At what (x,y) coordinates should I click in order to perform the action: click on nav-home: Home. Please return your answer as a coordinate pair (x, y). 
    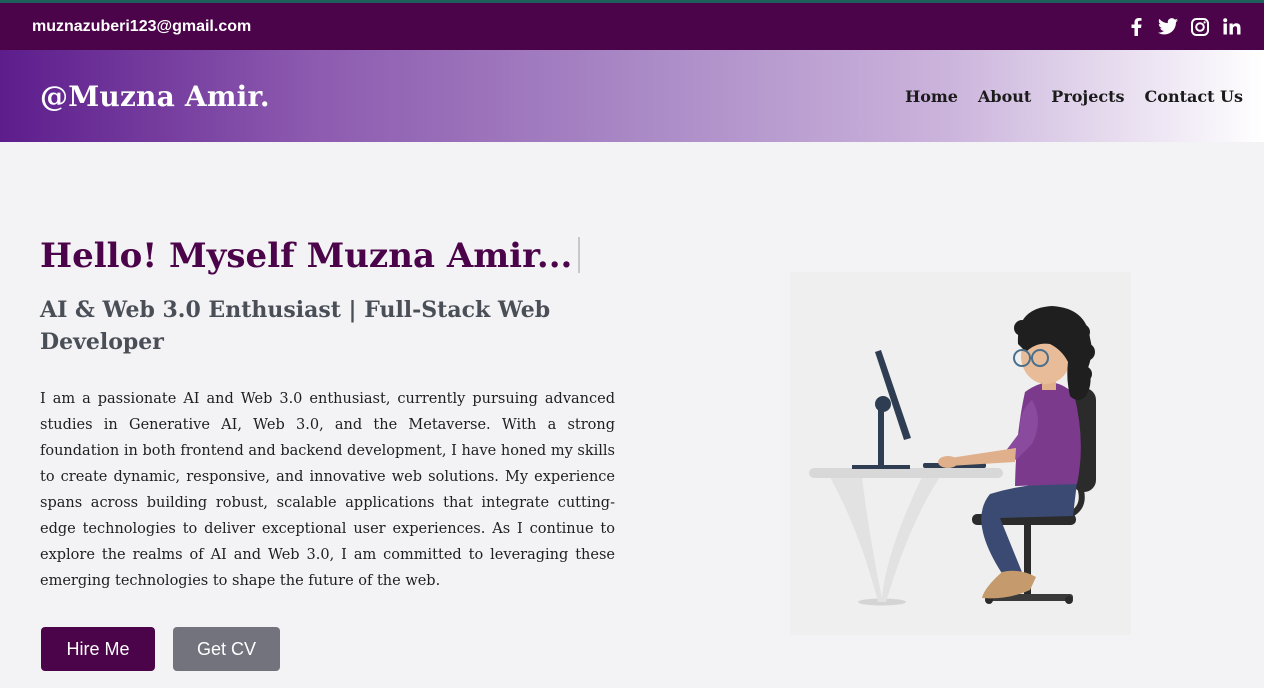
    Looking at the image, I should click on (931, 96).